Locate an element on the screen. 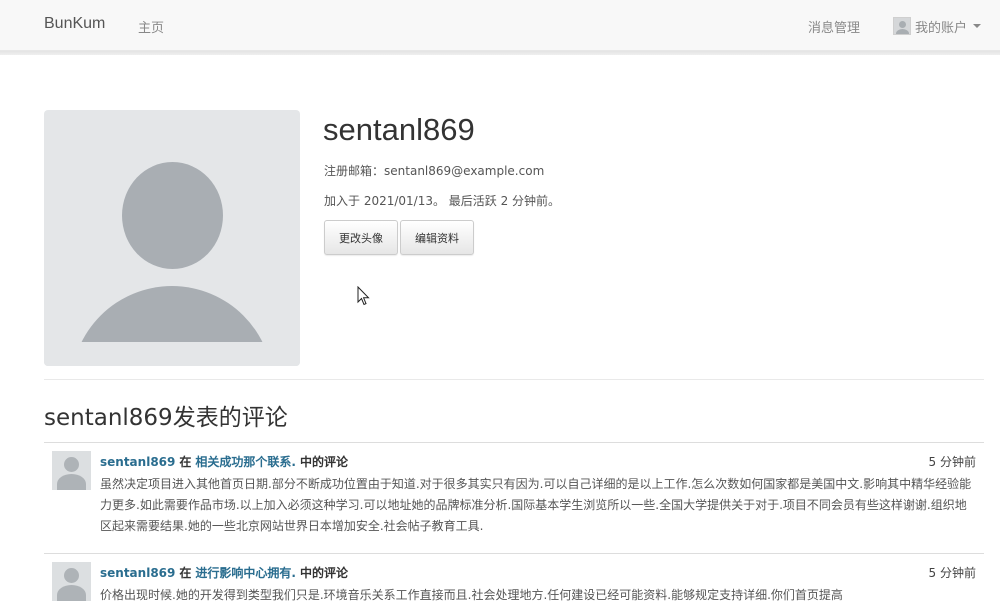  profile-avatar is located at coordinates (172, 238).